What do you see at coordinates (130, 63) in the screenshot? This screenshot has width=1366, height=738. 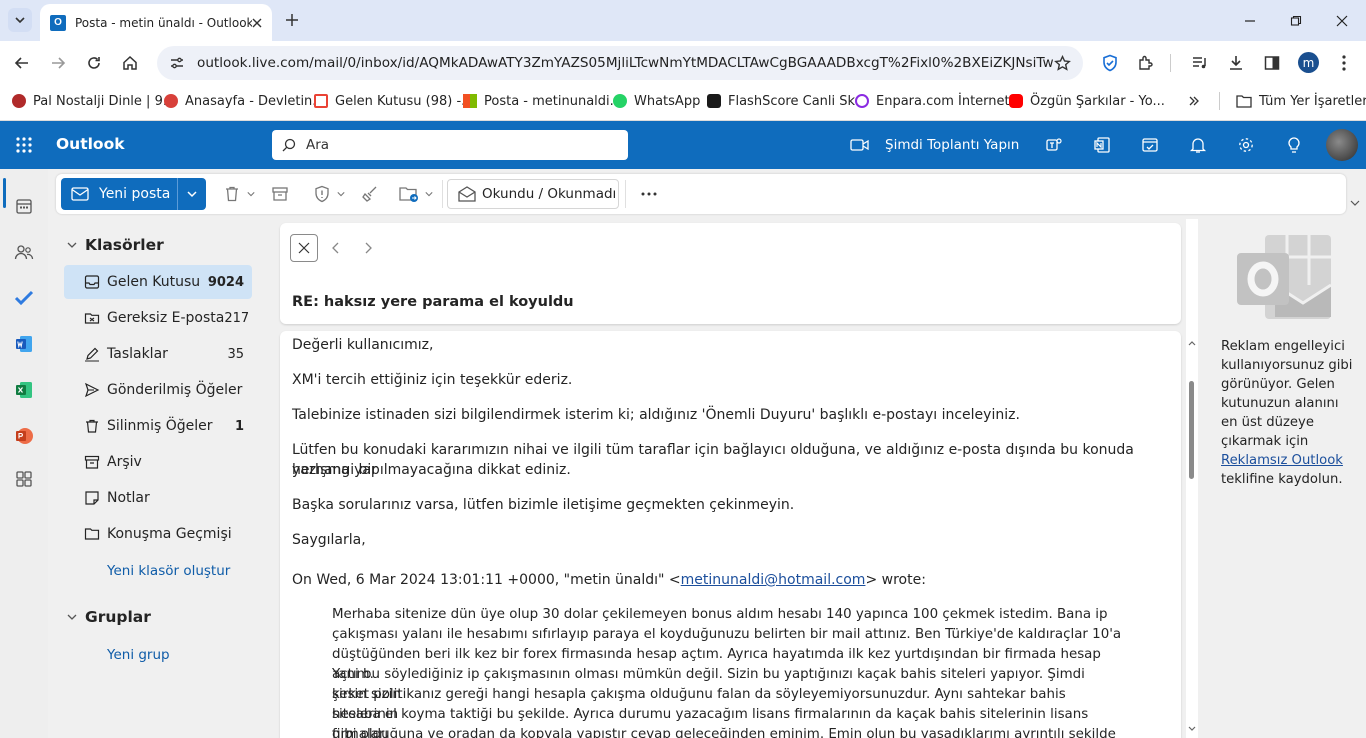 I see `home-button` at bounding box center [130, 63].